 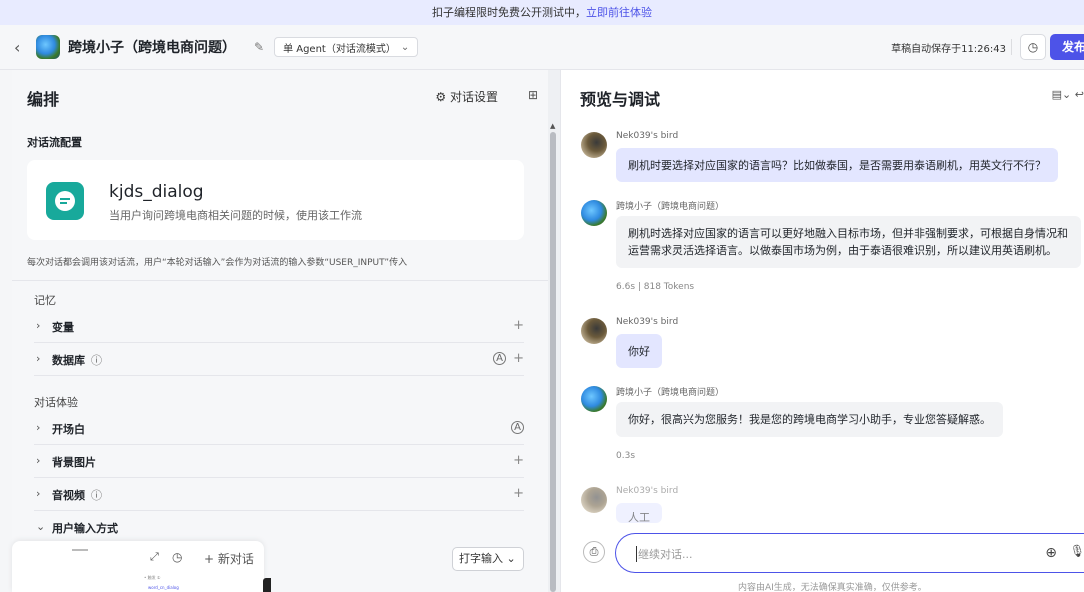 I want to click on input-mode-select: 打字输入 ⌄, so click(x=488, y=559).